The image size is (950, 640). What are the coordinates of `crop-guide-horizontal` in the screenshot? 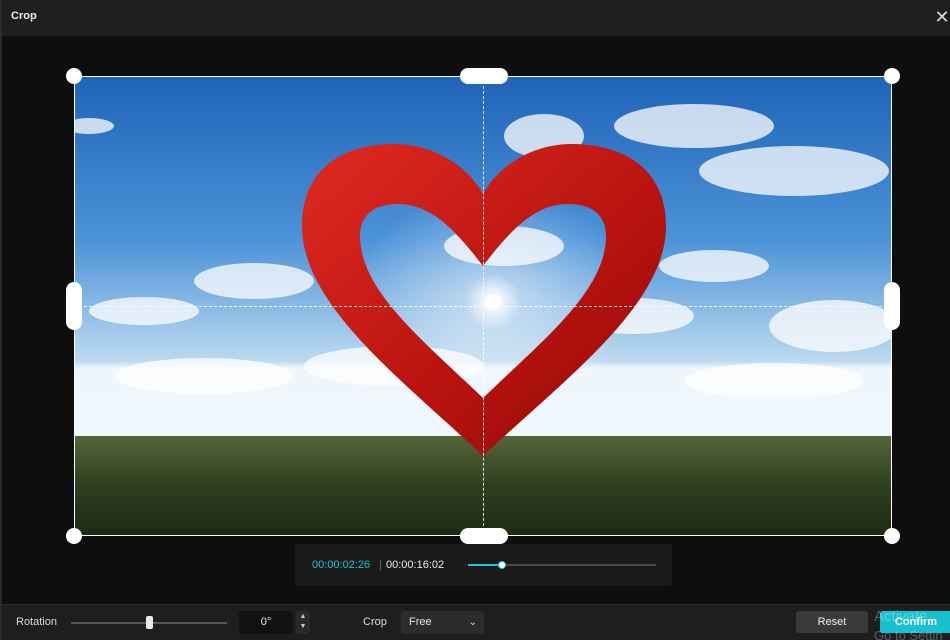 It's located at (483, 306).